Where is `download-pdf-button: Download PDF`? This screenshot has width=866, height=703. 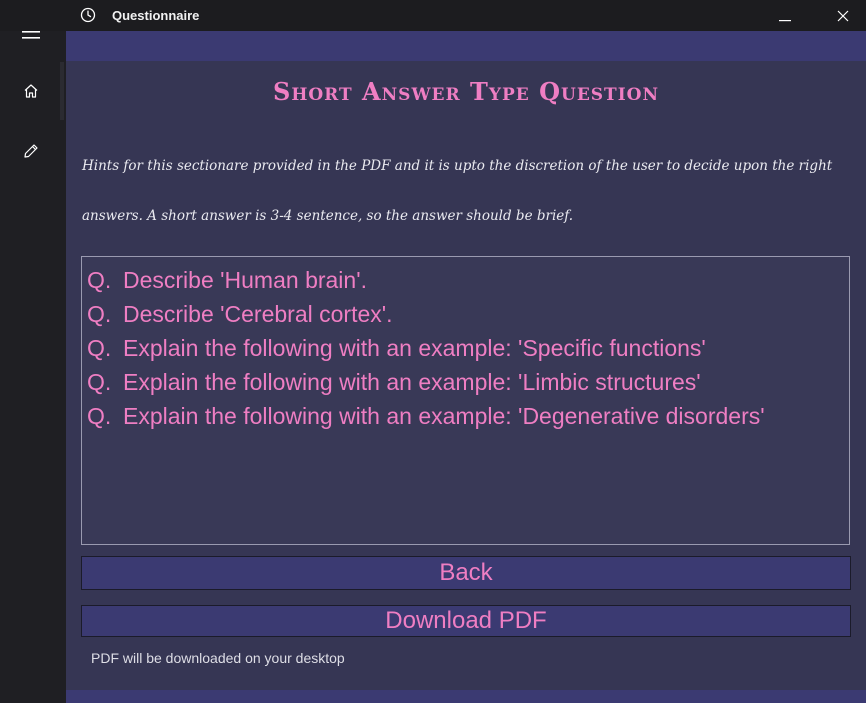 download-pdf-button: Download PDF is located at coordinates (466, 621).